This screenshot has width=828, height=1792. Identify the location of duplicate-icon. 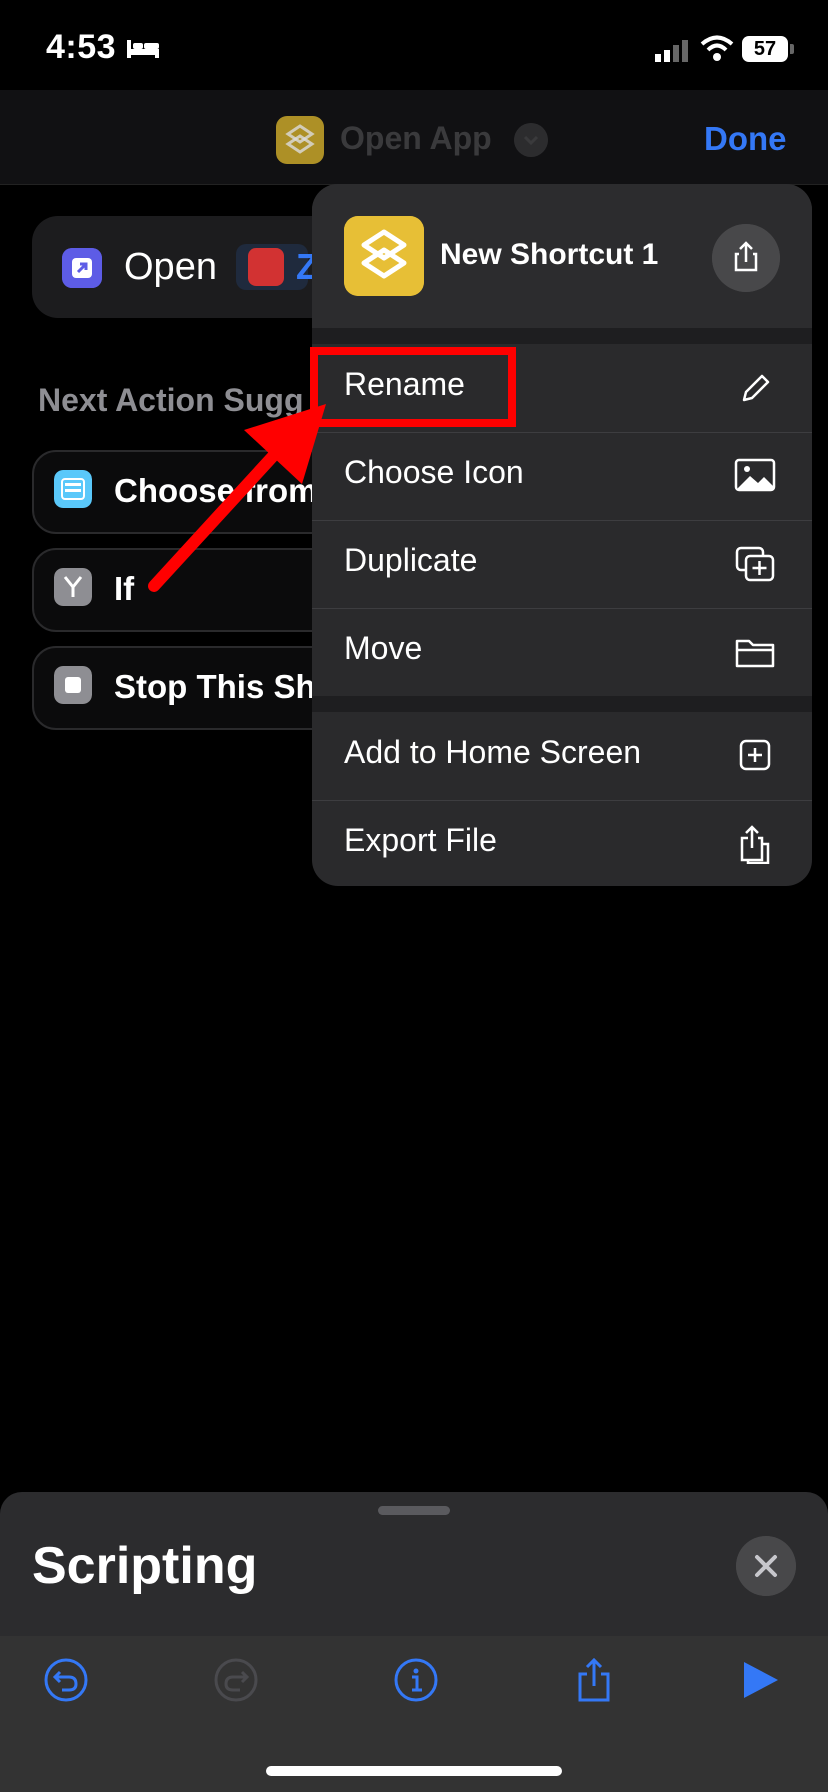
(755, 564).